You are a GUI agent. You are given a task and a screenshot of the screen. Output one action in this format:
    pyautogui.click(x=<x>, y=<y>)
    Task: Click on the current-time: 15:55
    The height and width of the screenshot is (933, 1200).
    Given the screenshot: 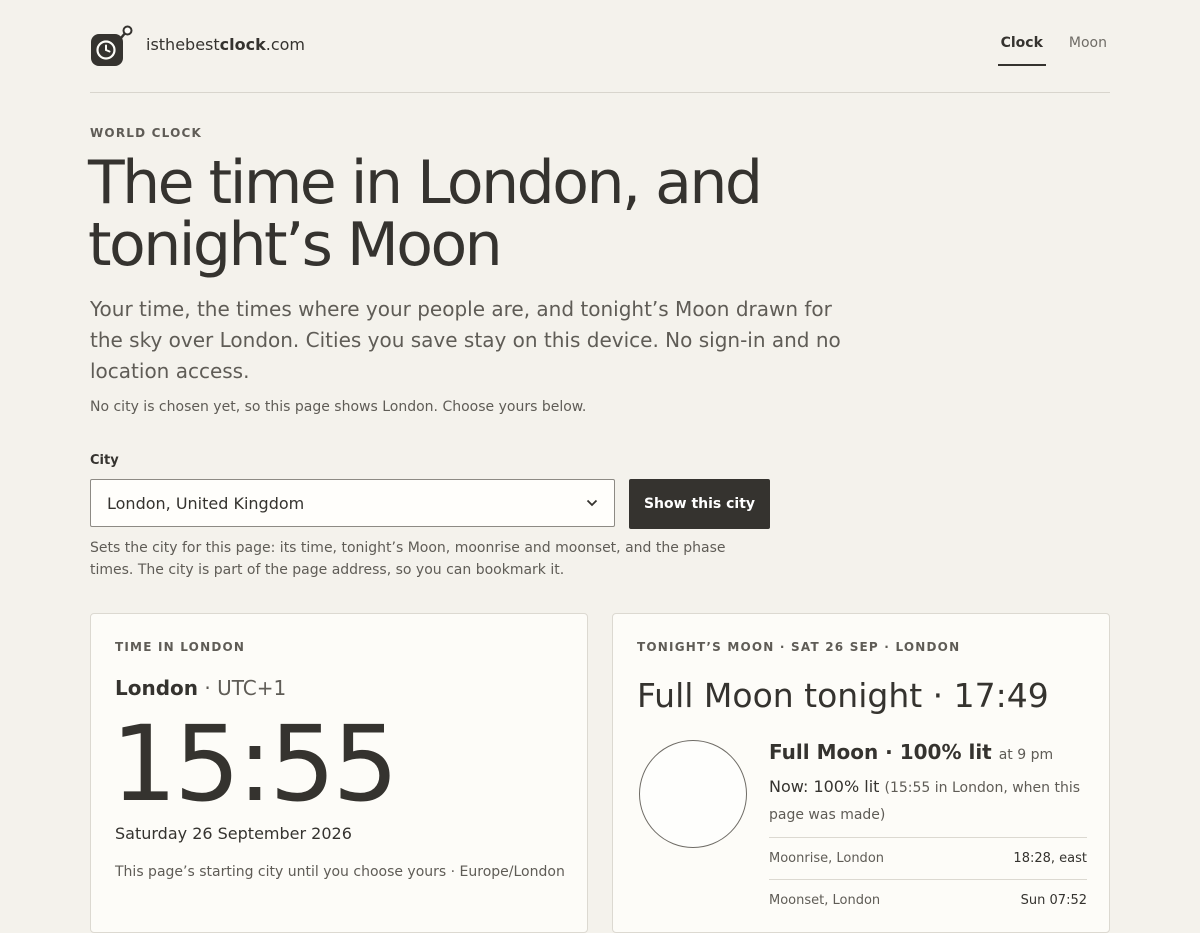 What is the action you would take?
    pyautogui.click(x=255, y=764)
    